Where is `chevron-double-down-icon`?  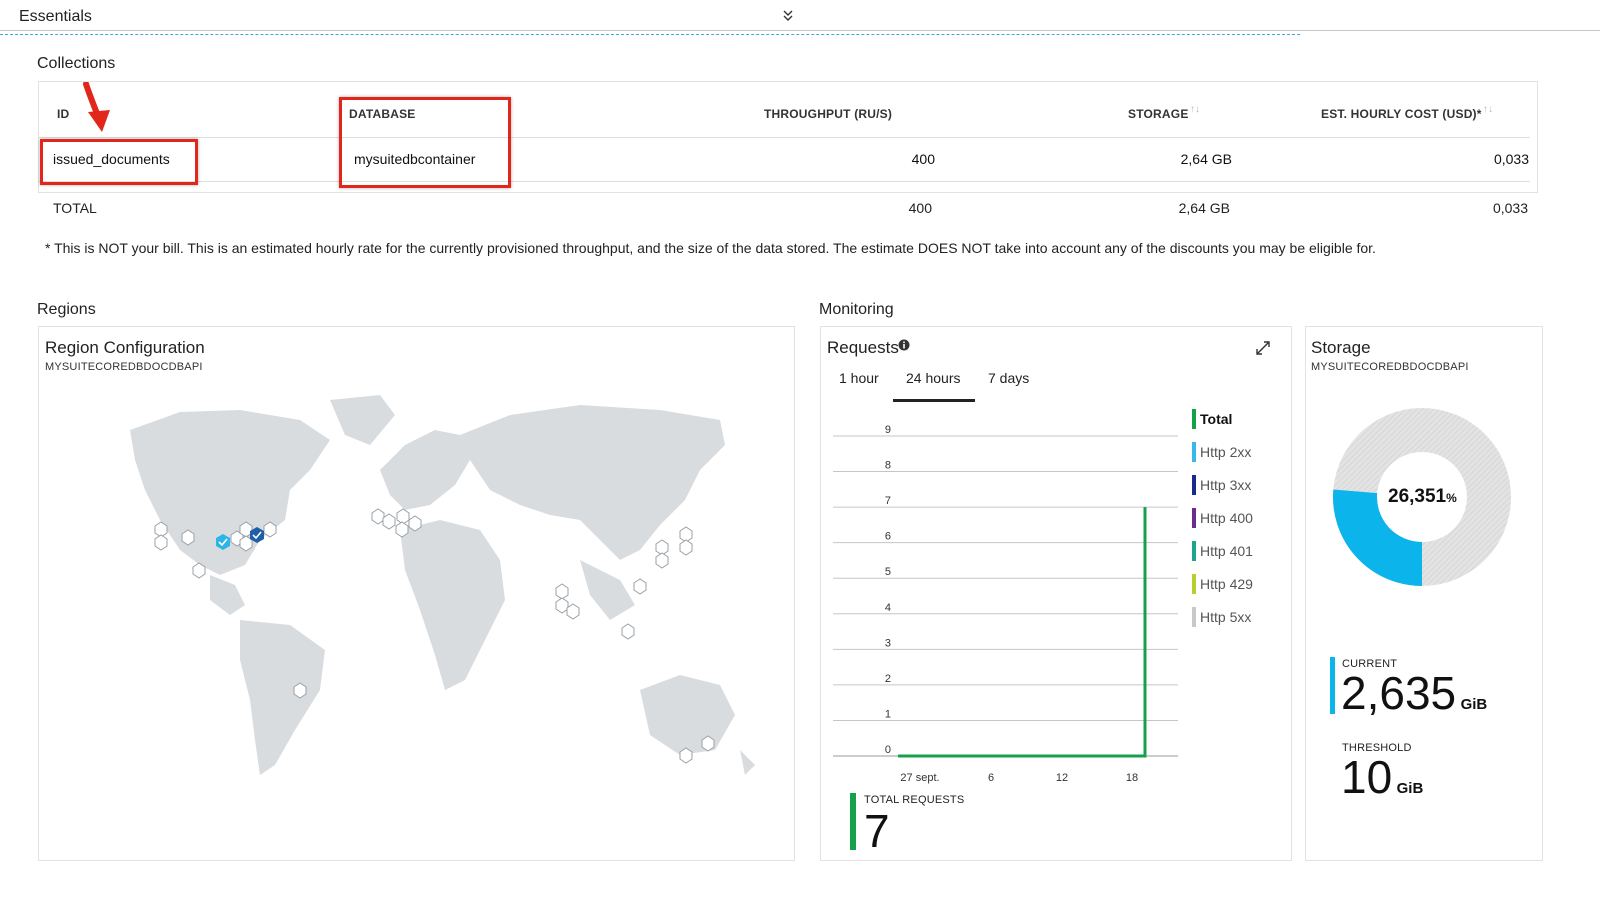 chevron-double-down-icon is located at coordinates (788, 16).